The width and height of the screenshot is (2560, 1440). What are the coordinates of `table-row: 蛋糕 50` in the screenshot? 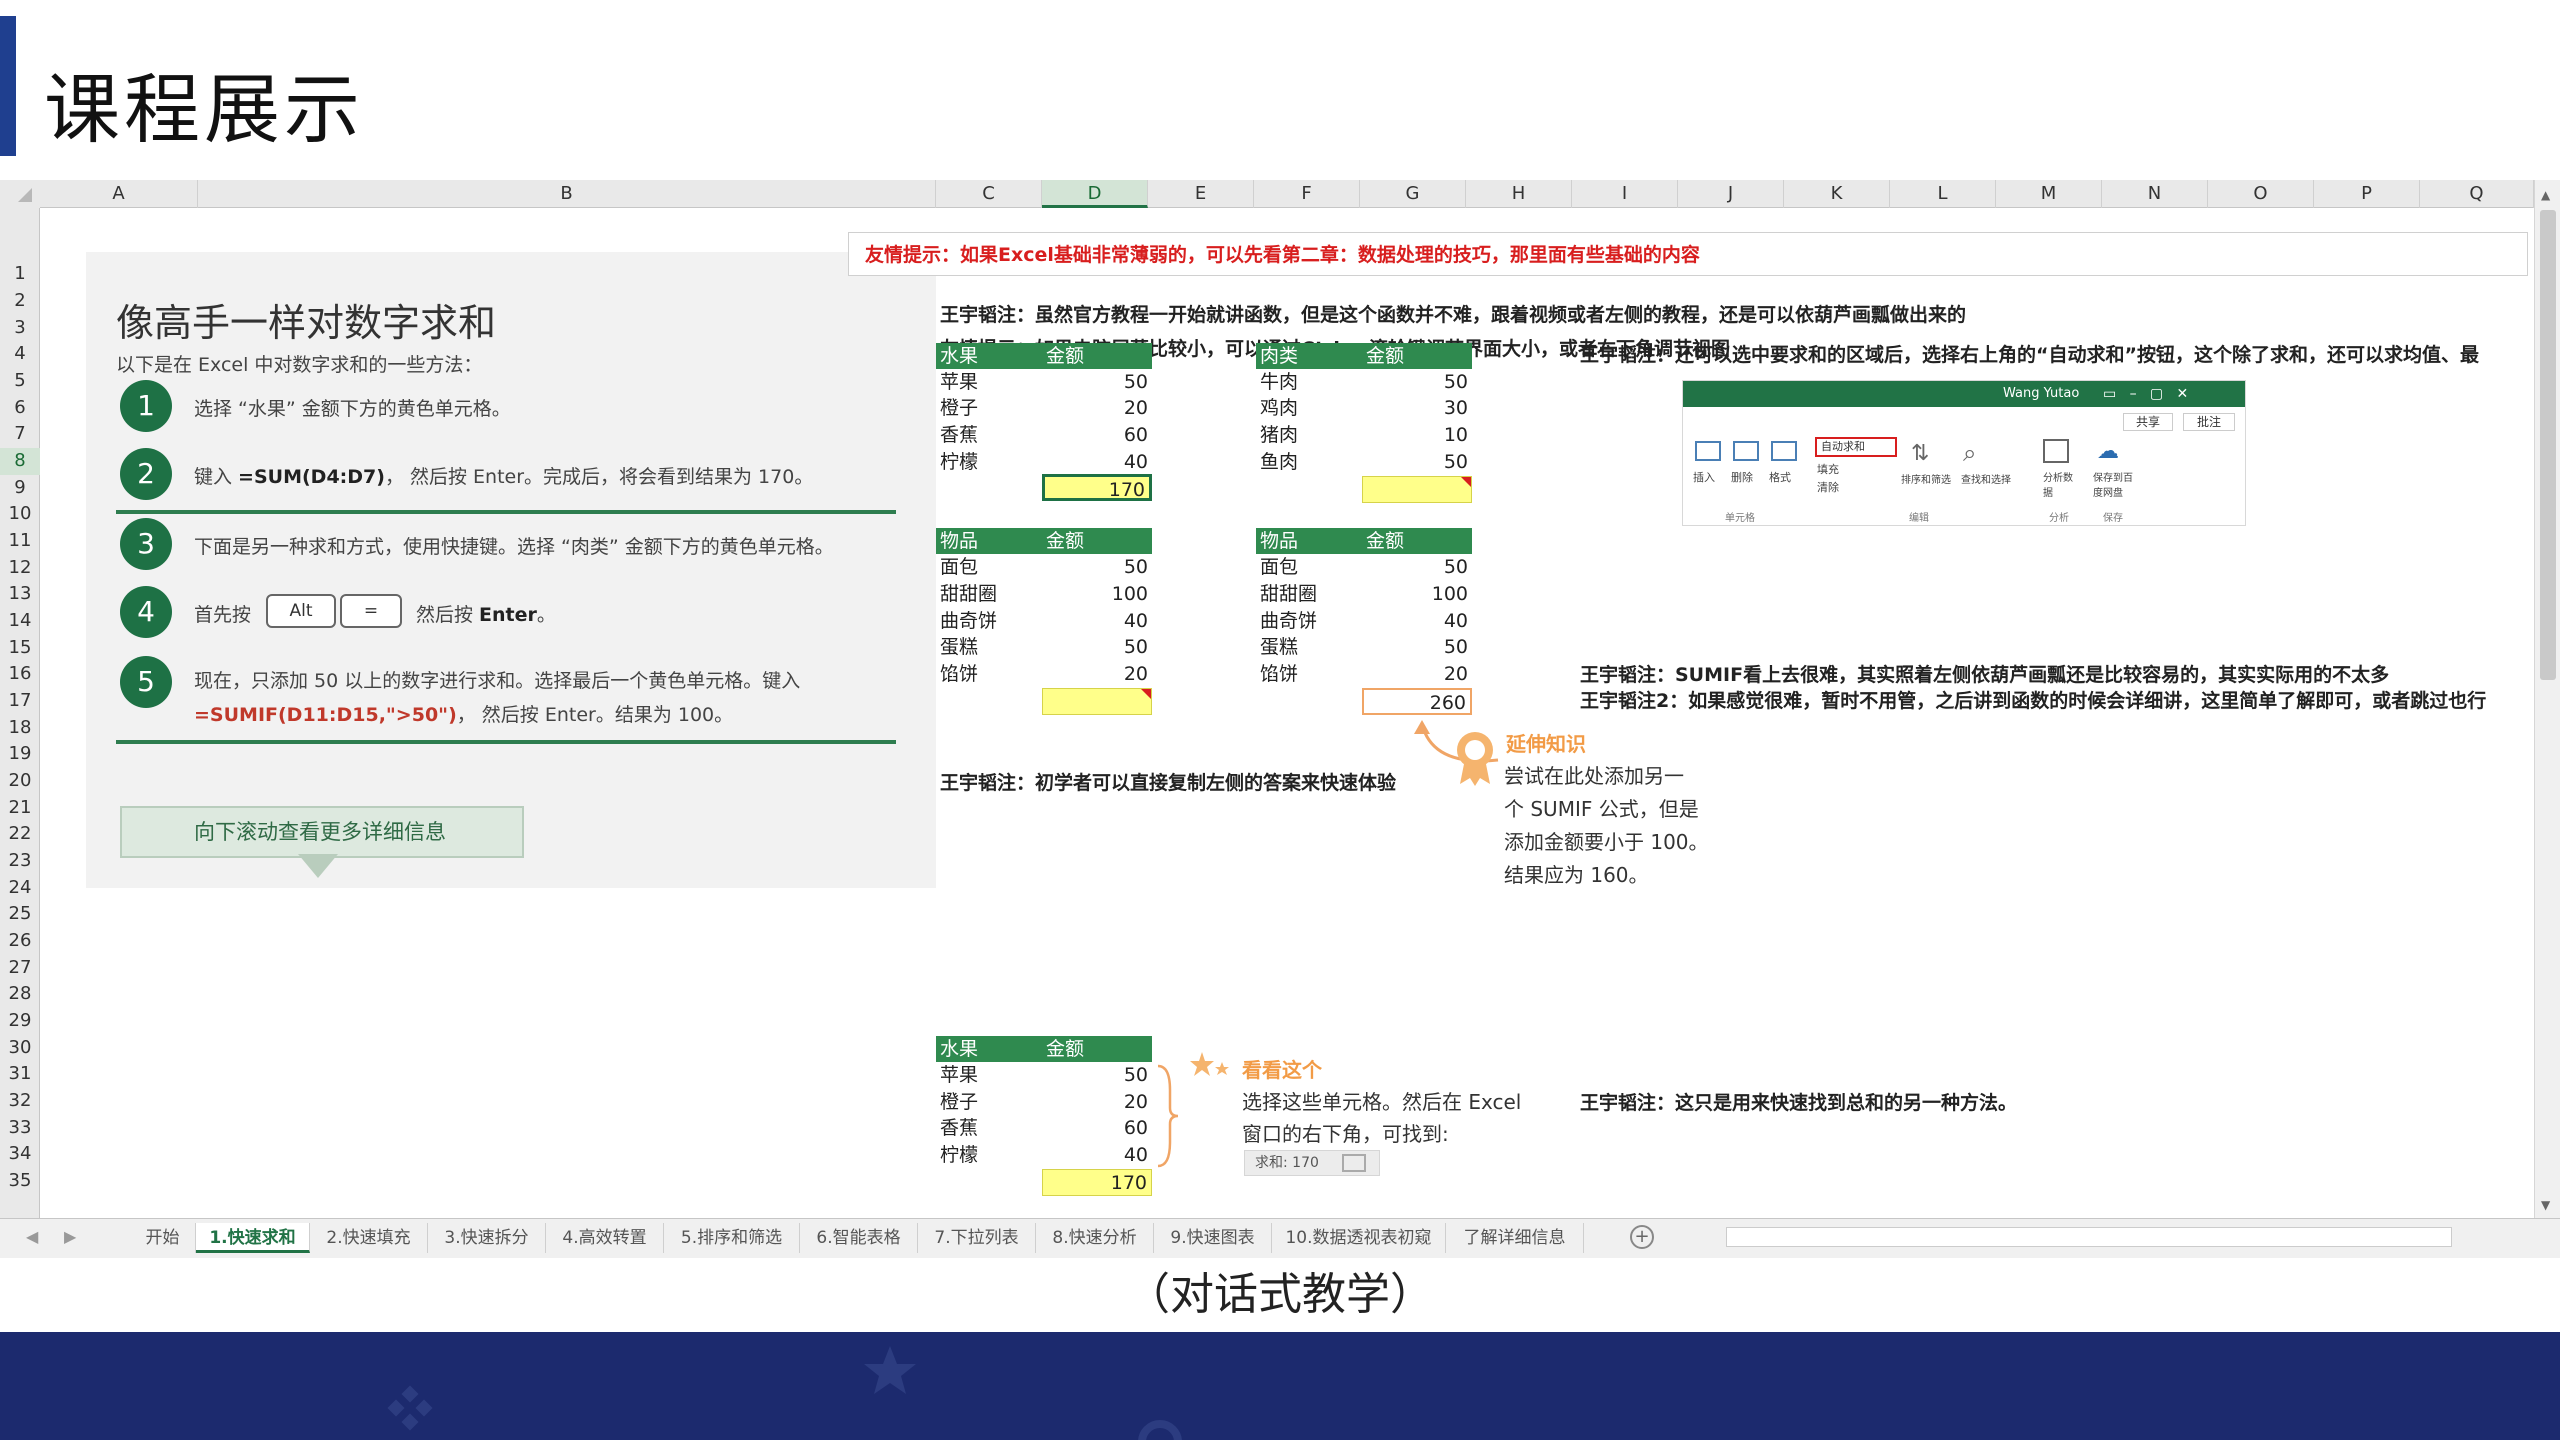 It's located at (1364, 647).